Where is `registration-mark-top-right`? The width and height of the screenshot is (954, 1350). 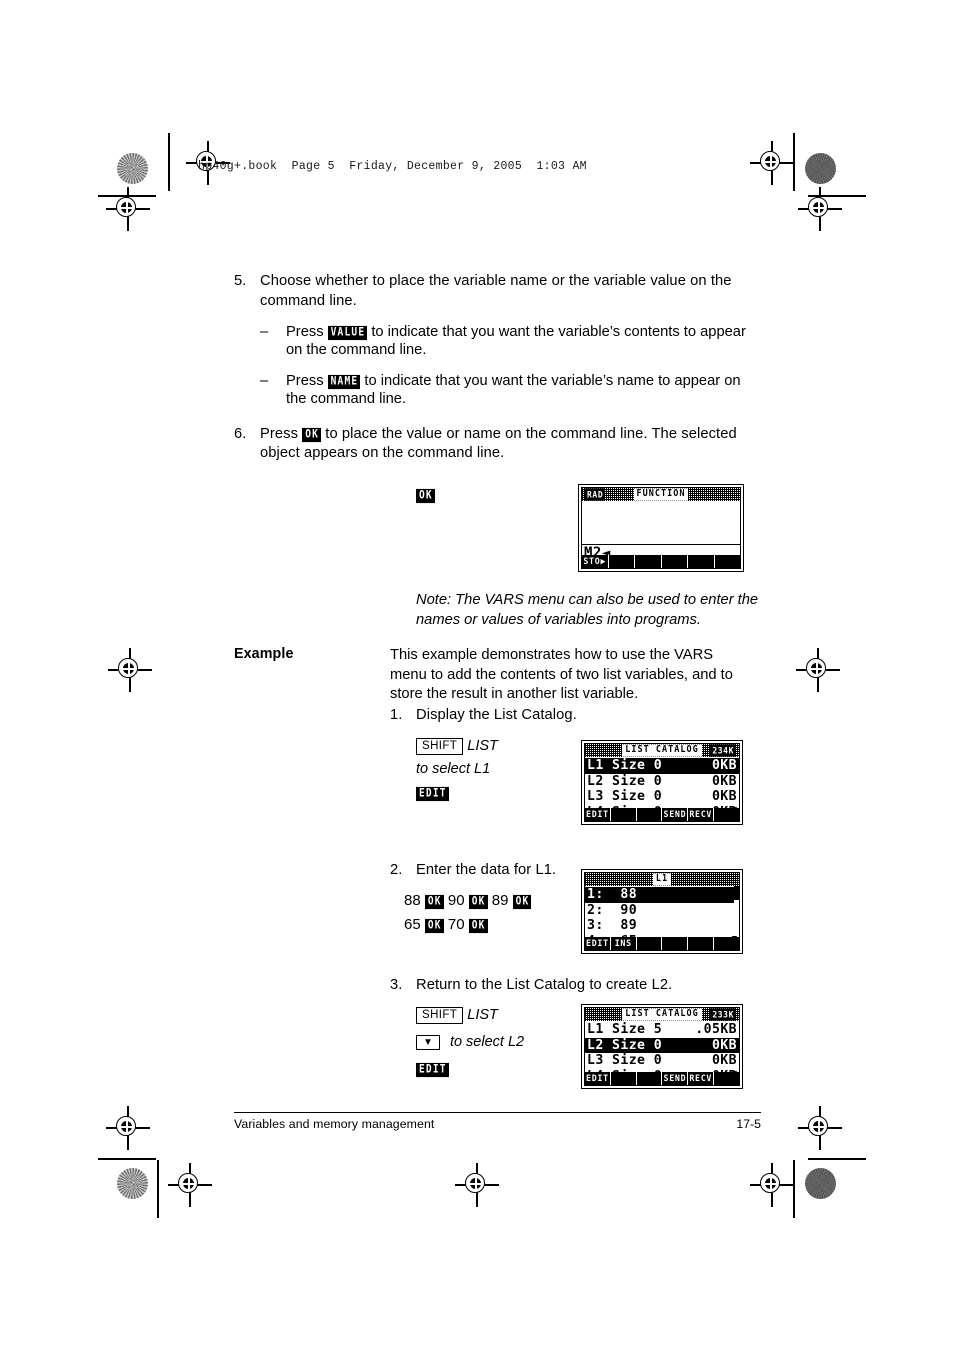 registration-mark-top-right is located at coordinates (772, 163).